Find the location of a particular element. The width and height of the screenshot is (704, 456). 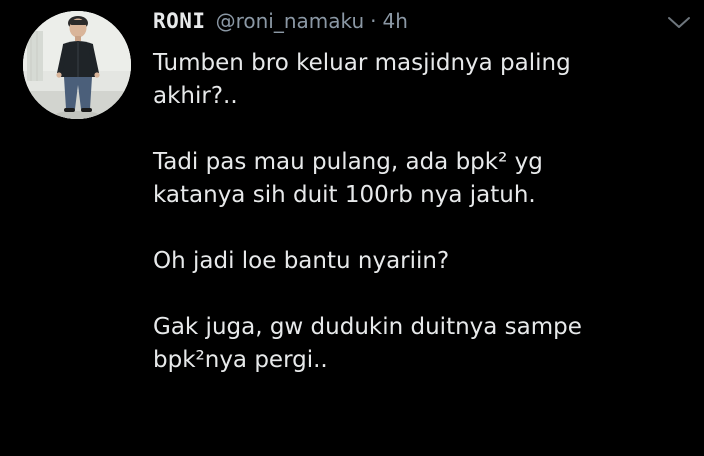

avatar is located at coordinates (77, 65).